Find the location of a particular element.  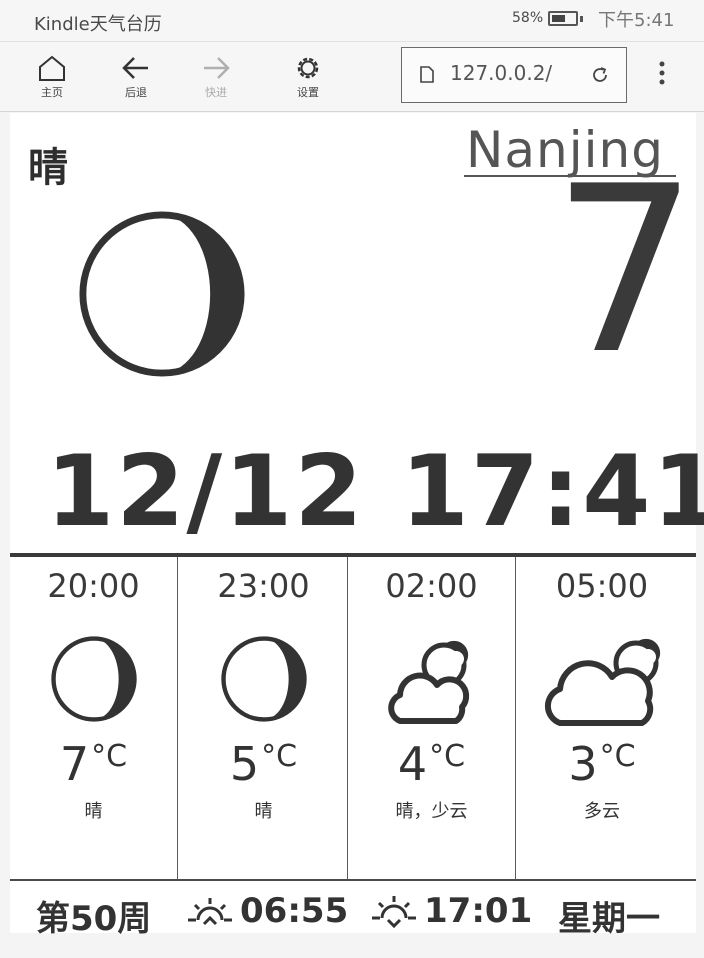

forecast-temperature: 4°C is located at coordinates (431, 764).